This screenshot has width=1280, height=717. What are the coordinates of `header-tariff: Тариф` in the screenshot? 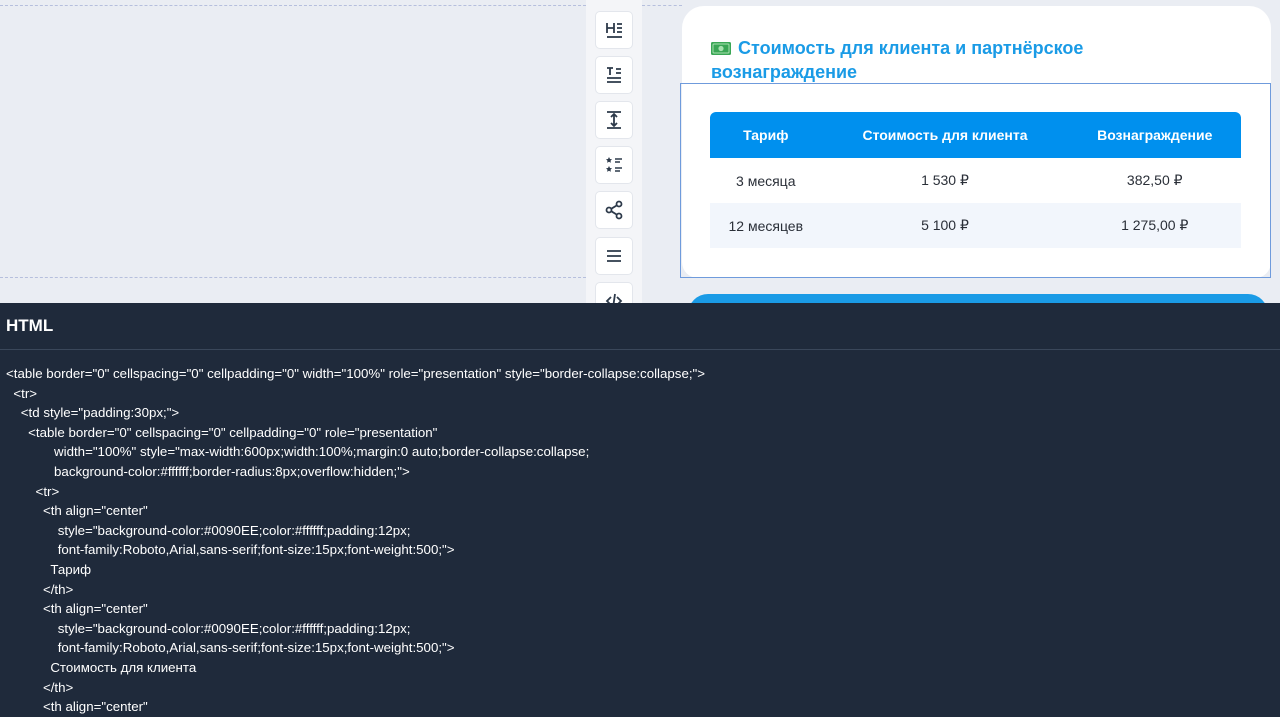 It's located at (766, 135).